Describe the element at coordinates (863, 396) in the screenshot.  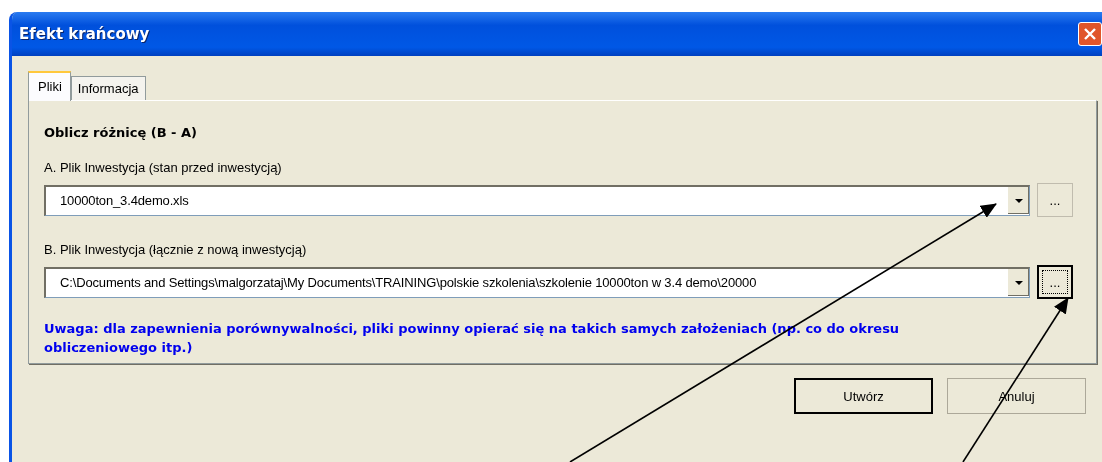
I see `dialog-button: Utwórz` at that location.